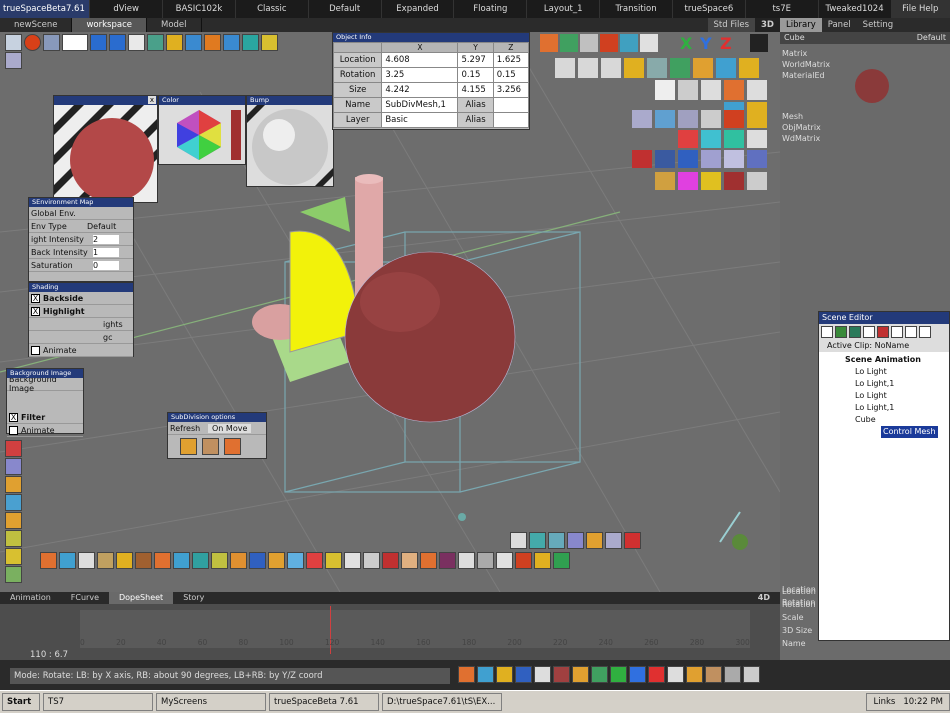 Image resolution: width=950 pixels, height=713 pixels. I want to click on env-type-value: Default, so click(101, 226).